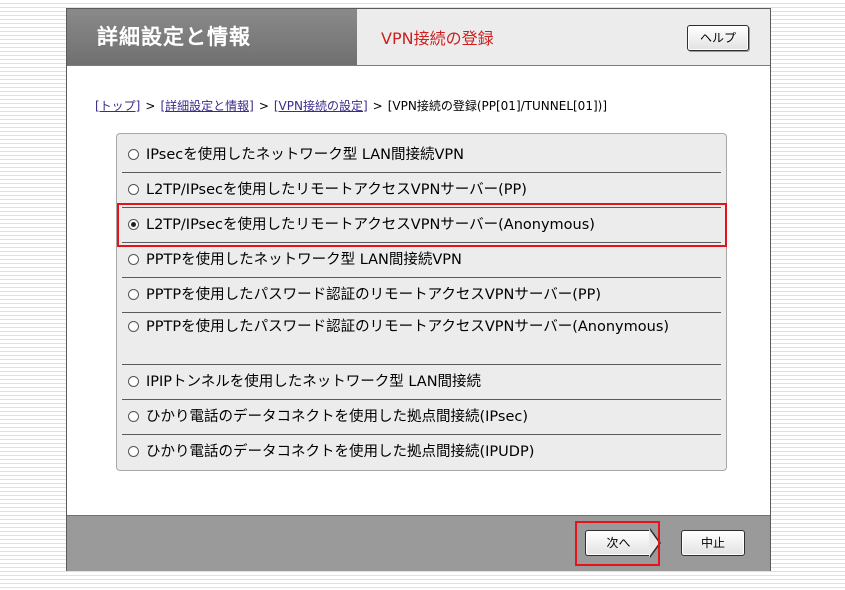 The height and width of the screenshot is (590, 845). Describe the element at coordinates (437, 38) in the screenshot. I see `page-subtitle: VPN接続の登録` at that location.